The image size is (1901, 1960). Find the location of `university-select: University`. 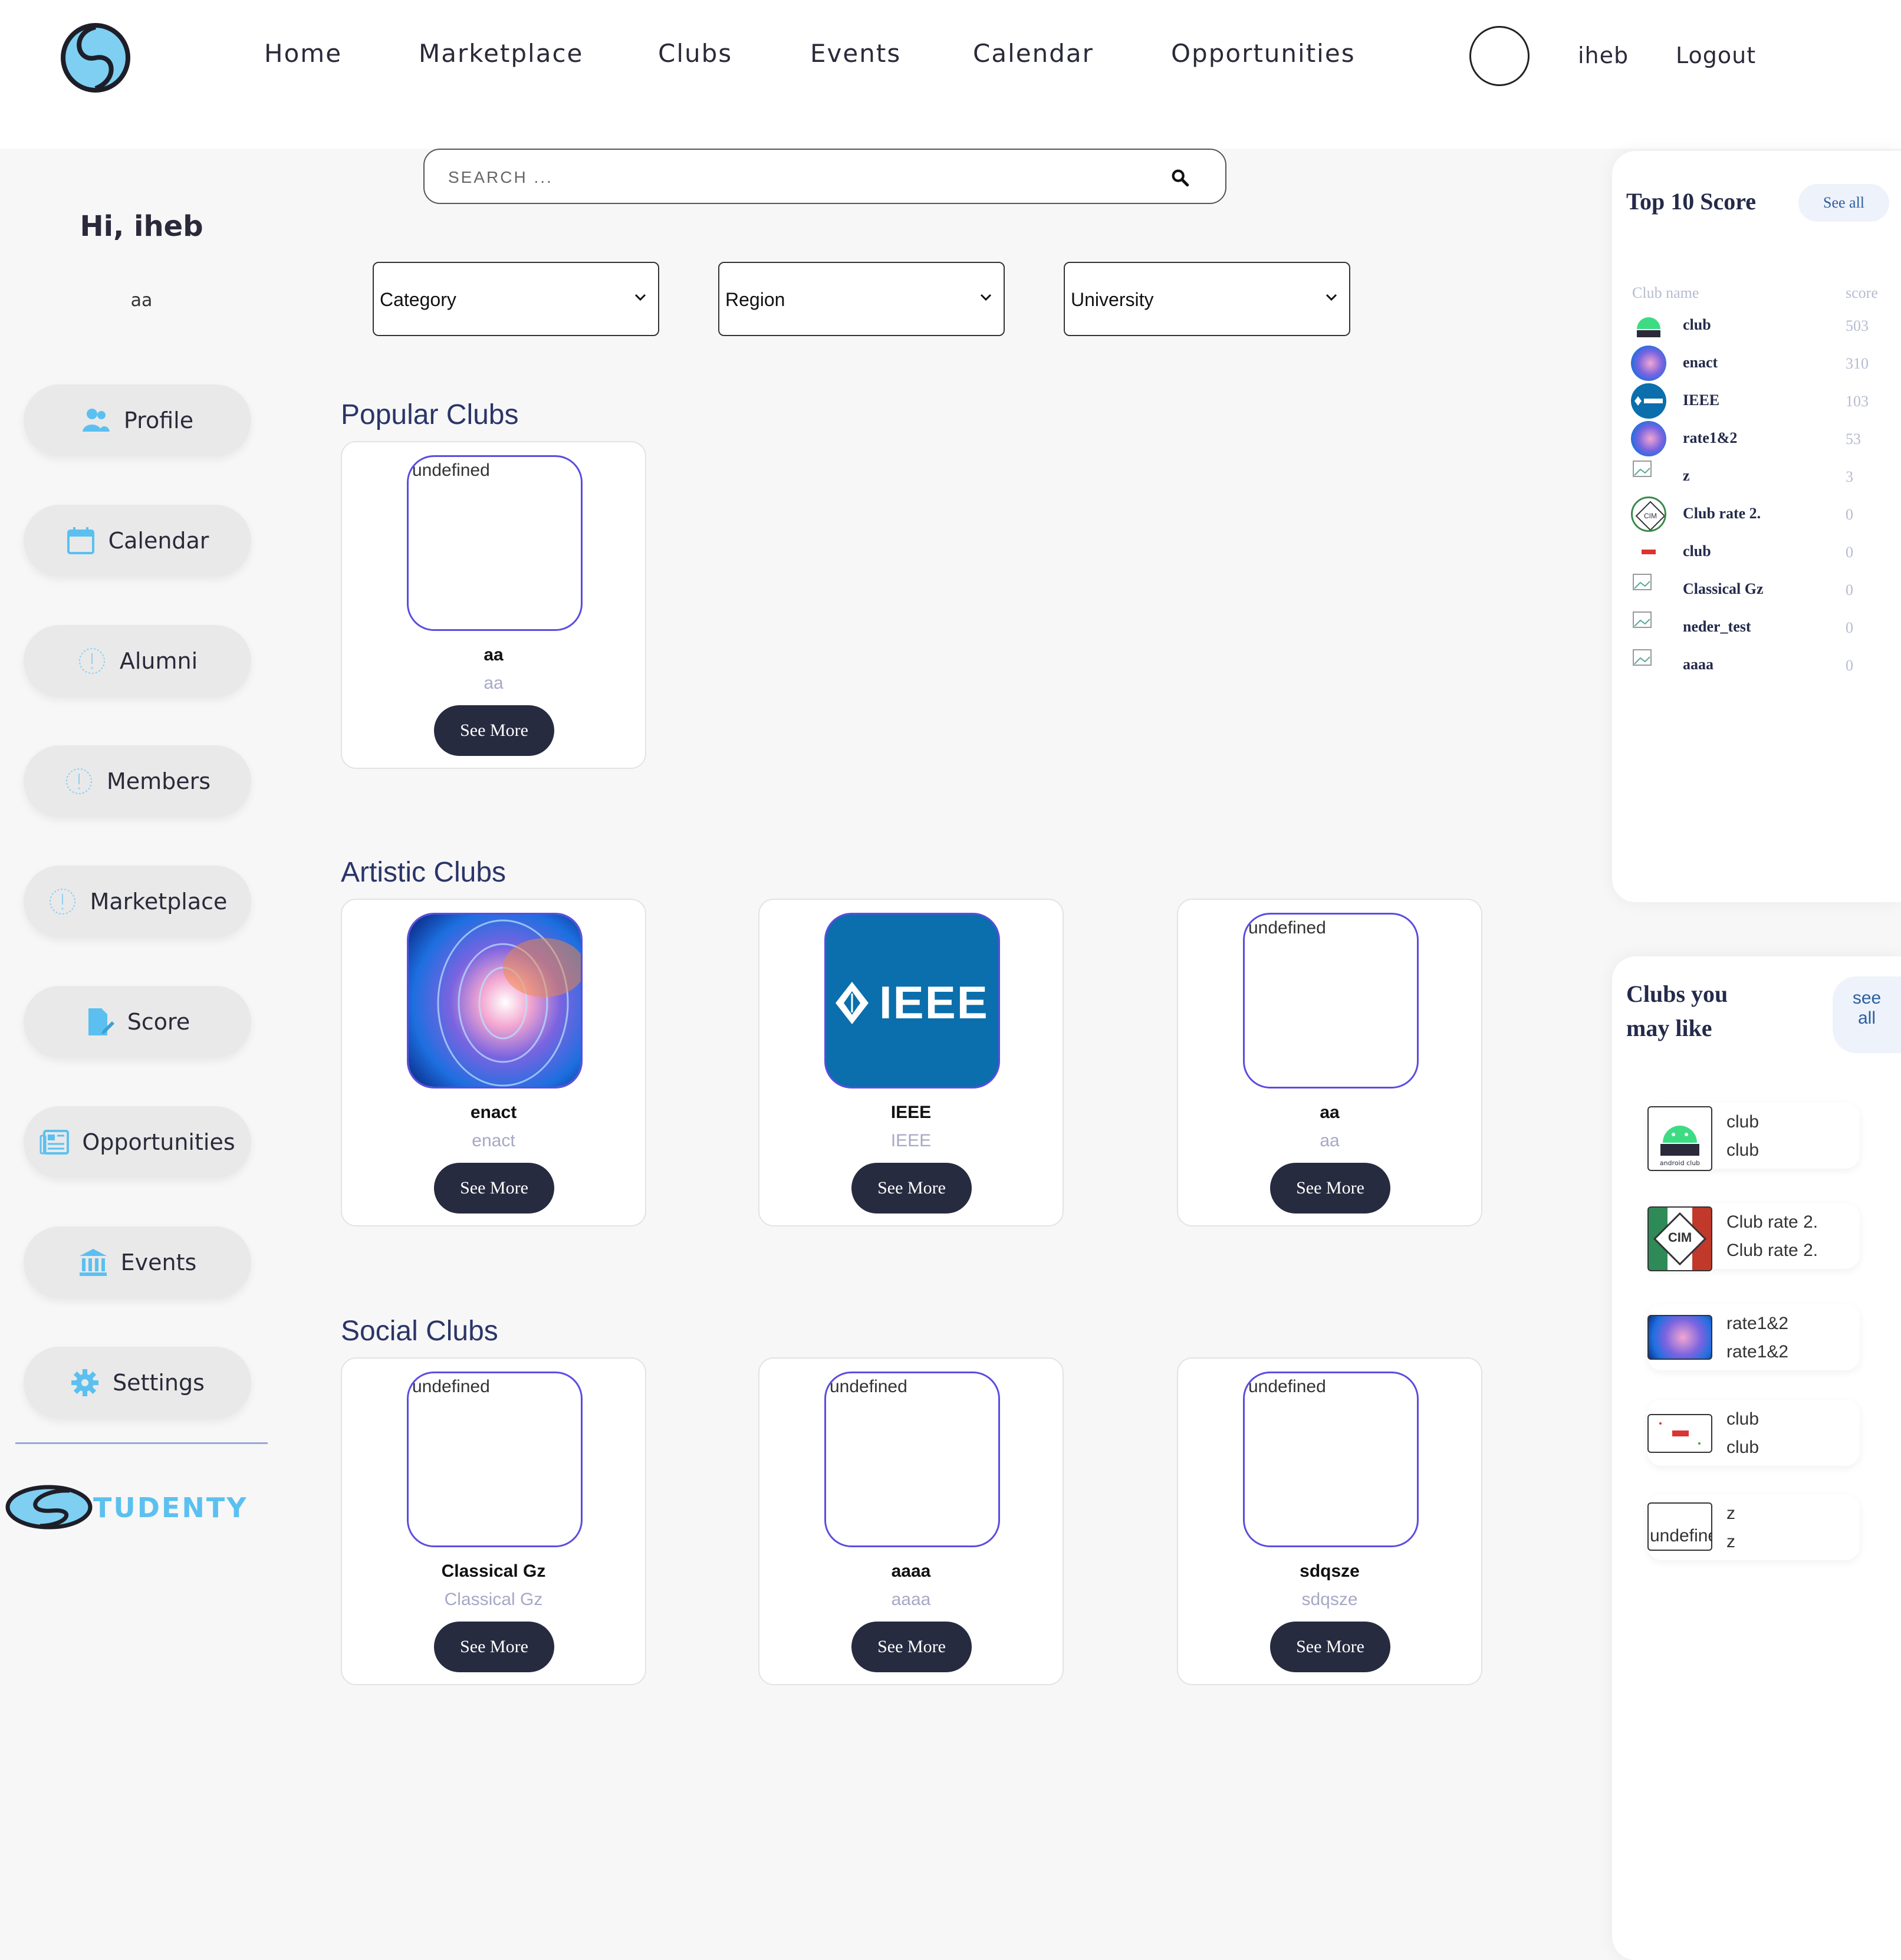

university-select: University is located at coordinates (1207, 299).